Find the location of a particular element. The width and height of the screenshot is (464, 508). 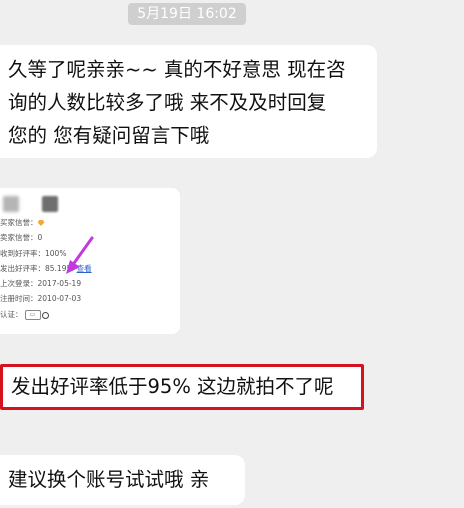

received-rate-row: 收到好评率：100% is located at coordinates (33, 253).